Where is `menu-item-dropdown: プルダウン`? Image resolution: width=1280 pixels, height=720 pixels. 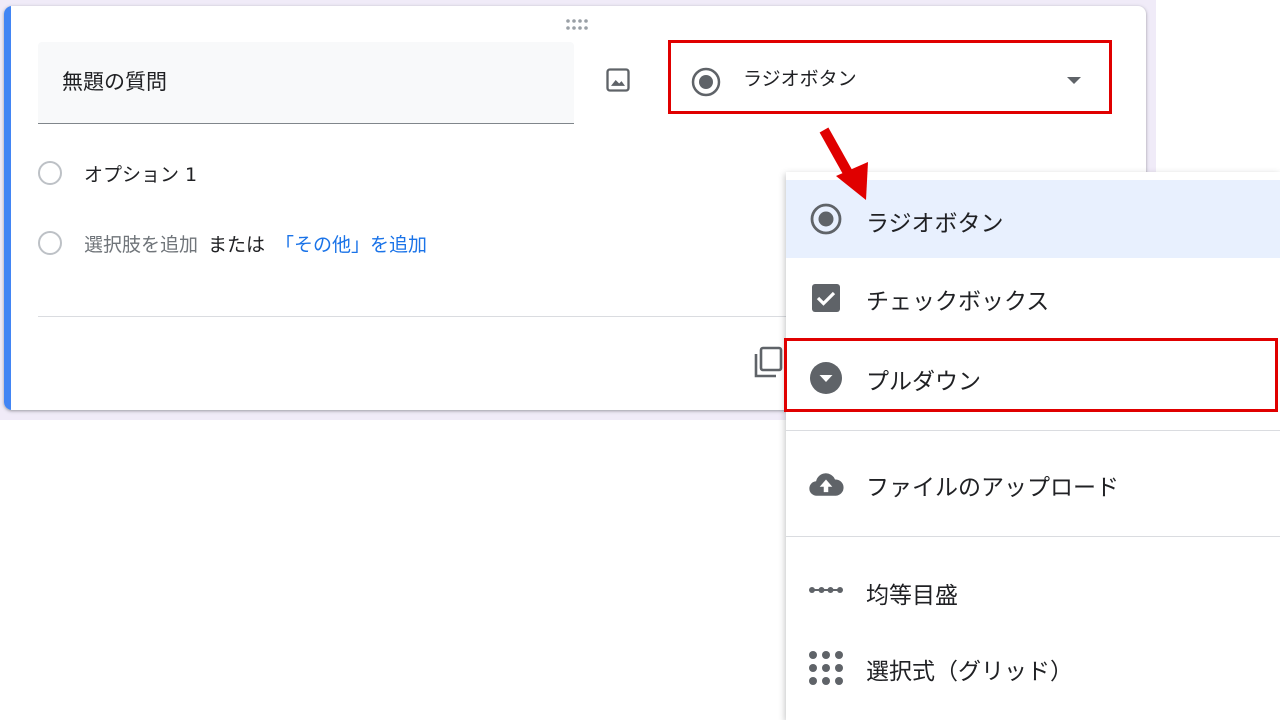
menu-item-dropdown: プルダウン is located at coordinates (1033, 377).